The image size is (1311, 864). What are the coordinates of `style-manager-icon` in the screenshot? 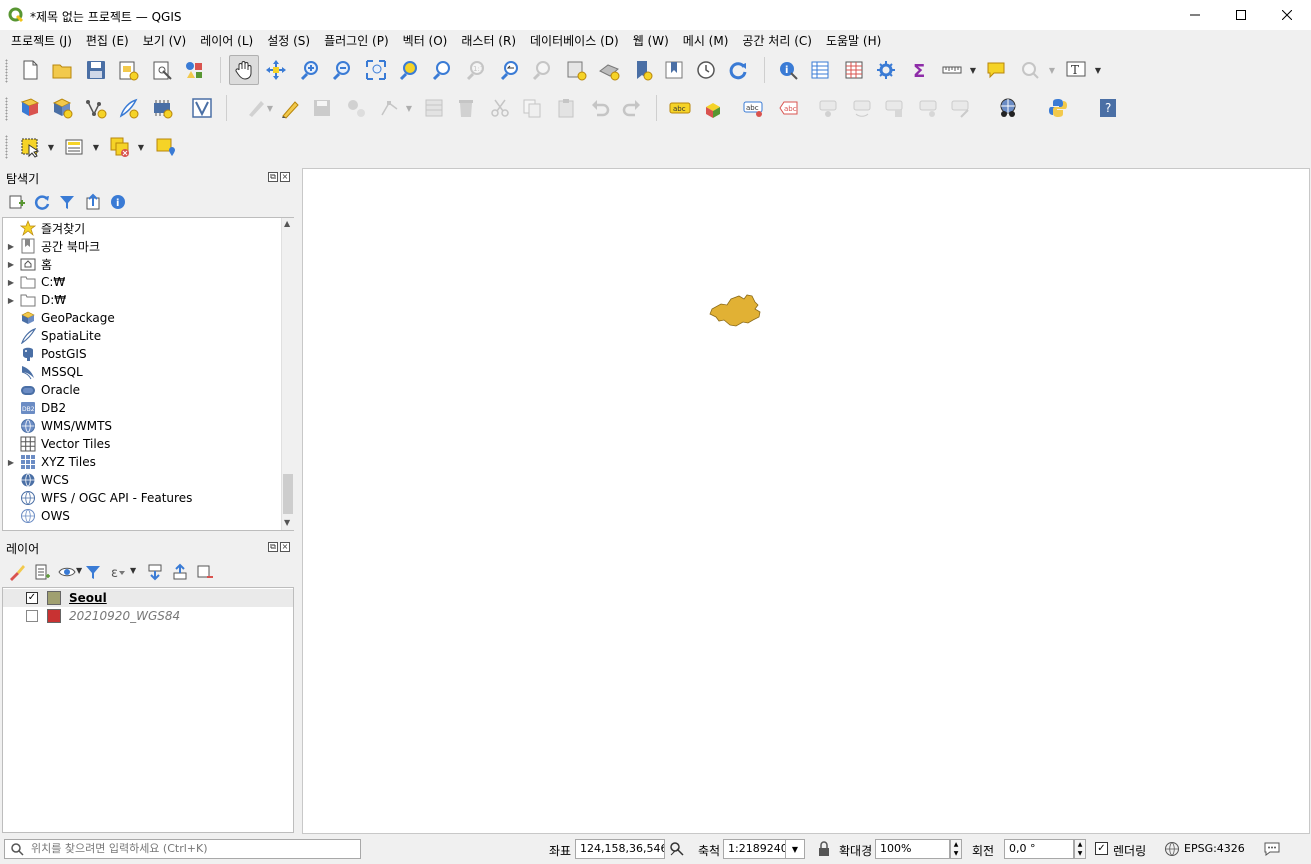 It's located at (194, 70).